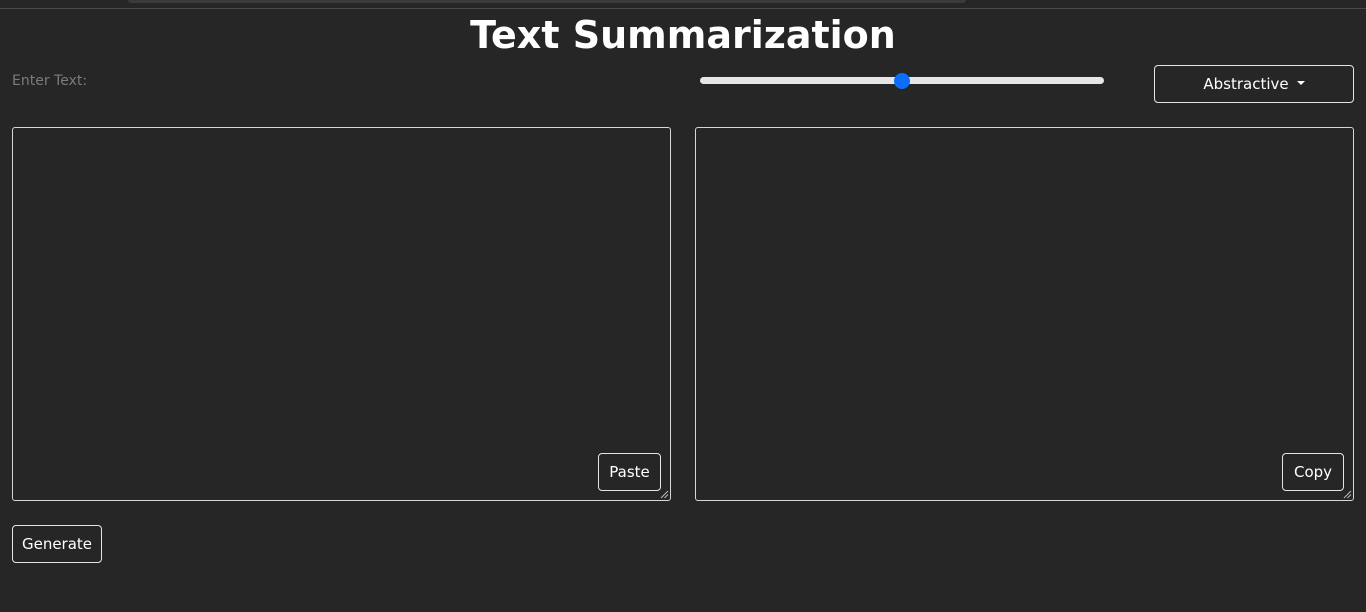 This screenshot has width=1366, height=612. I want to click on generate-button: Generate, so click(57, 544).